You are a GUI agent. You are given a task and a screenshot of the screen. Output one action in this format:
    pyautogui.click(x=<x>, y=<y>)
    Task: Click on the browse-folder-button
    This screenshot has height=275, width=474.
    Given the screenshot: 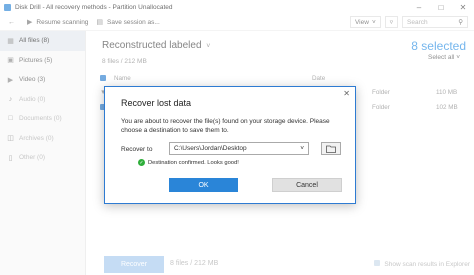 What is the action you would take?
    pyautogui.click(x=331, y=148)
    